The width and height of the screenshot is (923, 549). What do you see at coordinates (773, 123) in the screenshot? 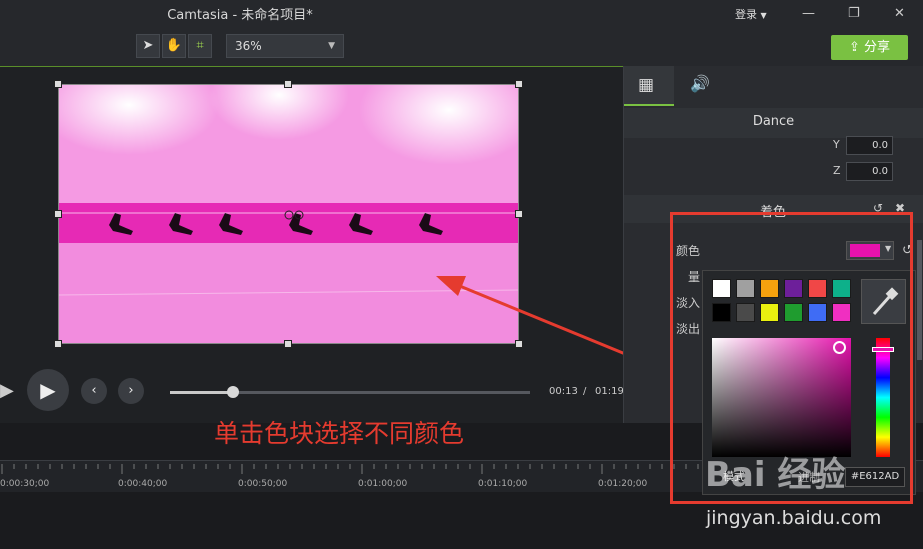
I see `clip-name: Dance` at bounding box center [773, 123].